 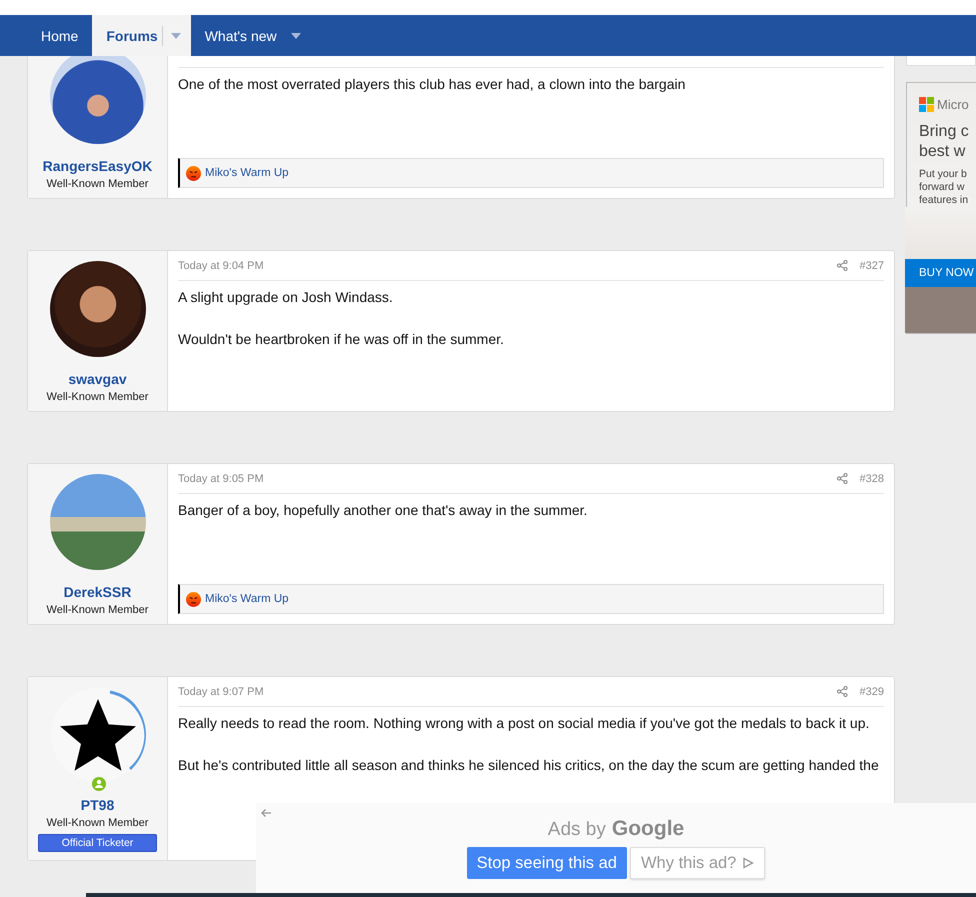 What do you see at coordinates (577, 830) in the screenshot?
I see `ads-by-label: Ads by` at bounding box center [577, 830].